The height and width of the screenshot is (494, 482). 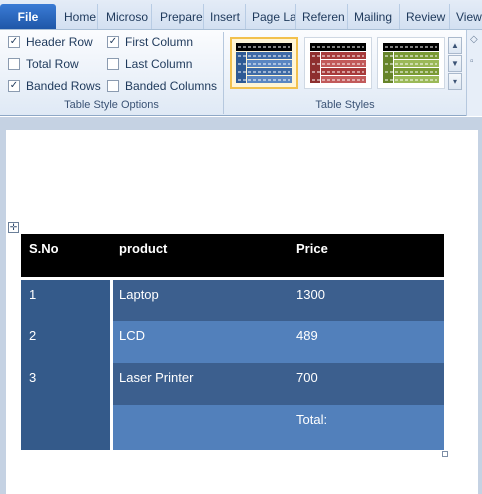 What do you see at coordinates (199, 408) in the screenshot?
I see `cell-product` at bounding box center [199, 408].